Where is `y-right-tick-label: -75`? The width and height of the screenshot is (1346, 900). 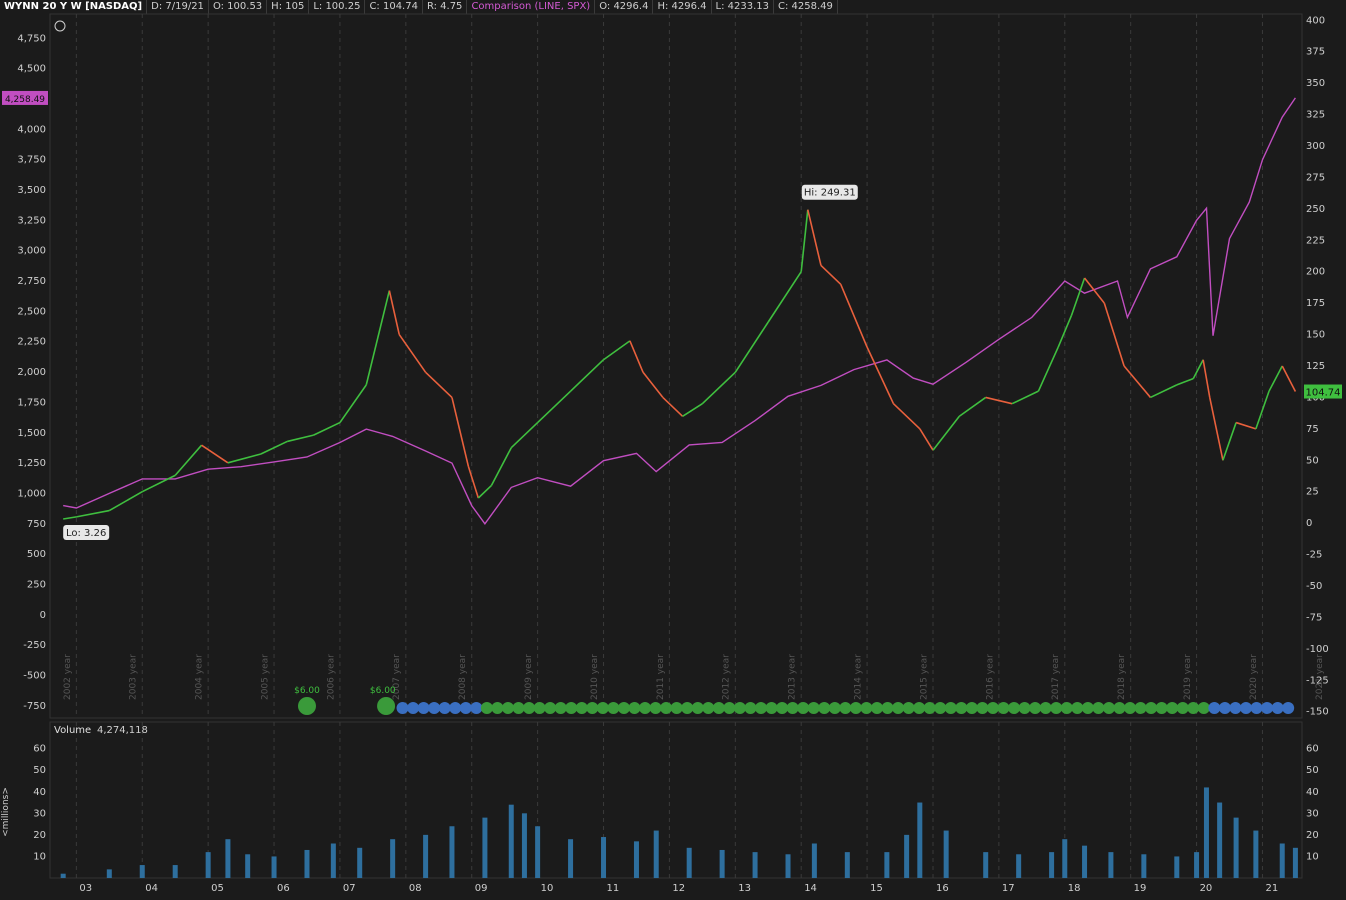 y-right-tick-label: -75 is located at coordinates (1314, 617).